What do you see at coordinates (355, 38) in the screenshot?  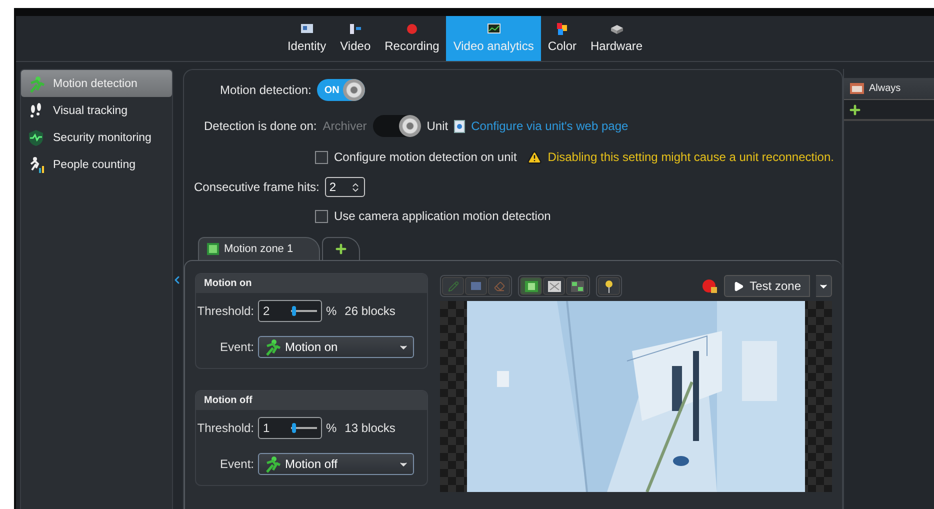 I see `tab: Video` at bounding box center [355, 38].